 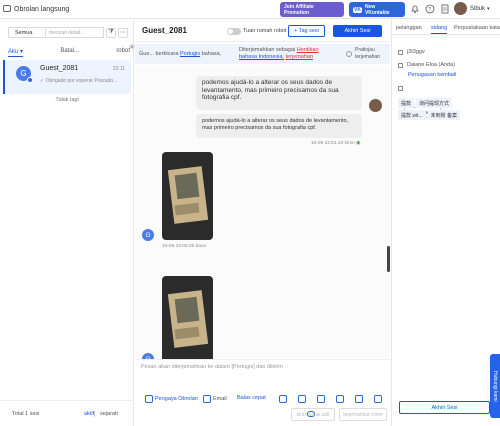 What do you see at coordinates (415, 9) in the screenshot?
I see `bell-icon` at bounding box center [415, 9].